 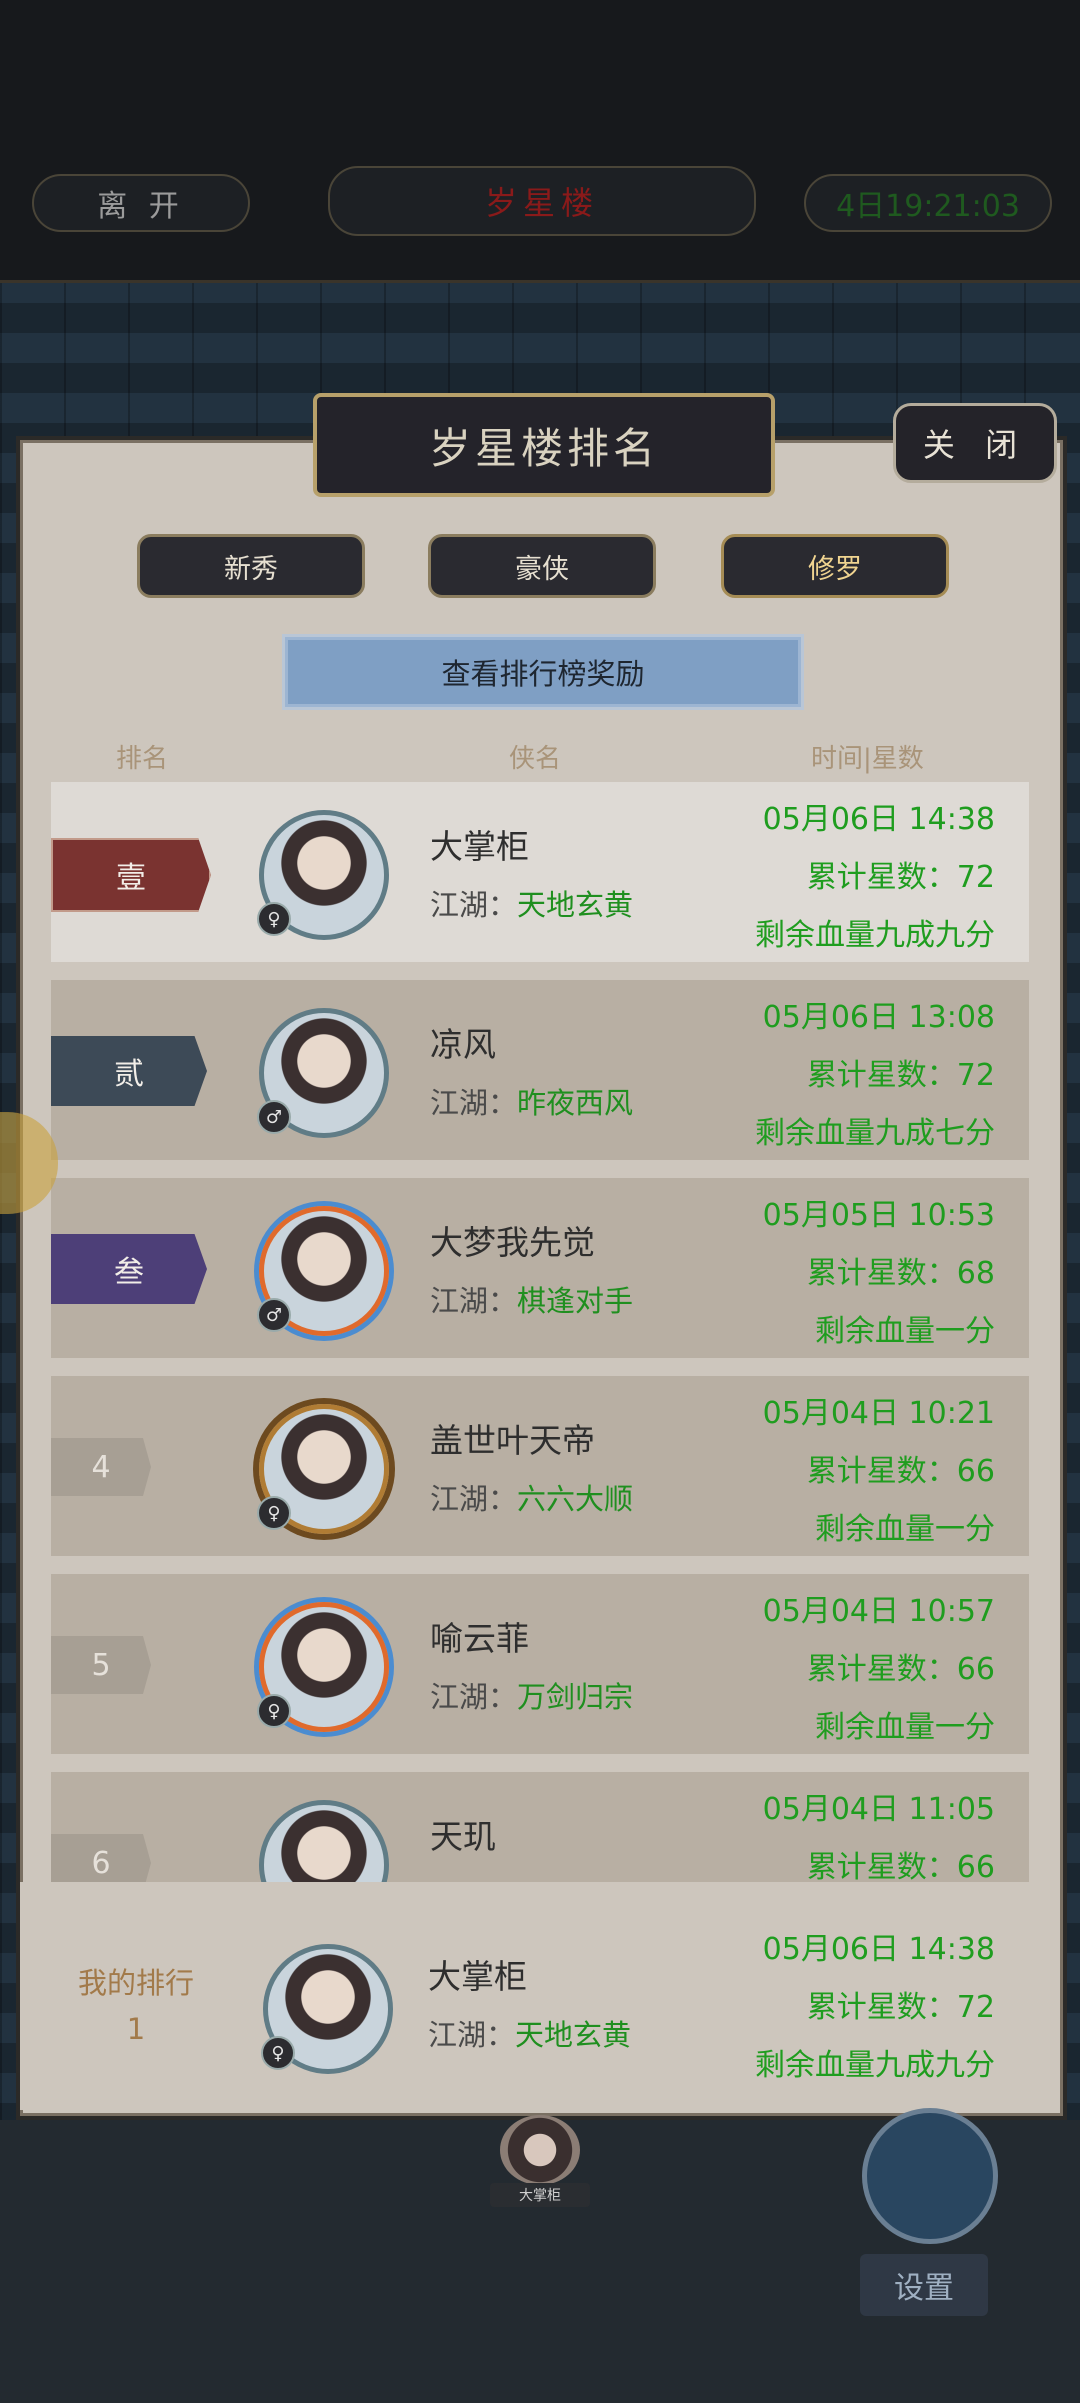 I want to click on record-time: 05月06日 13:08, so click(x=878, y=1017).